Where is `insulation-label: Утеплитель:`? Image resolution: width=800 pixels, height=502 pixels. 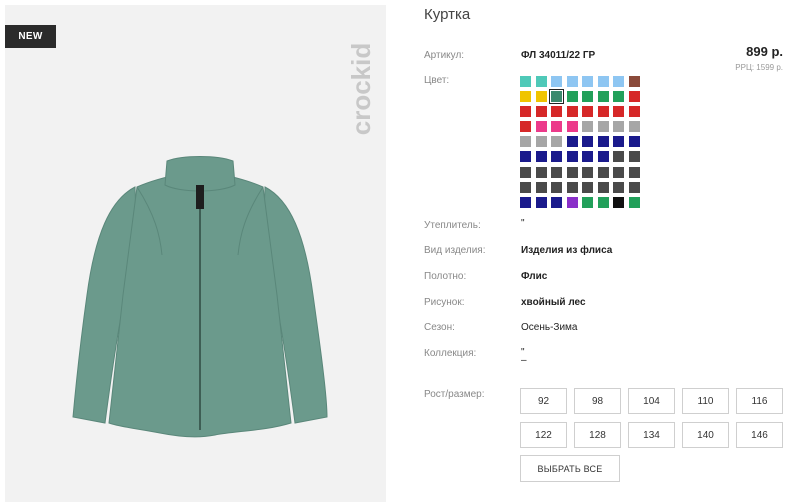
insulation-label: Утеплитель: is located at coordinates (452, 225).